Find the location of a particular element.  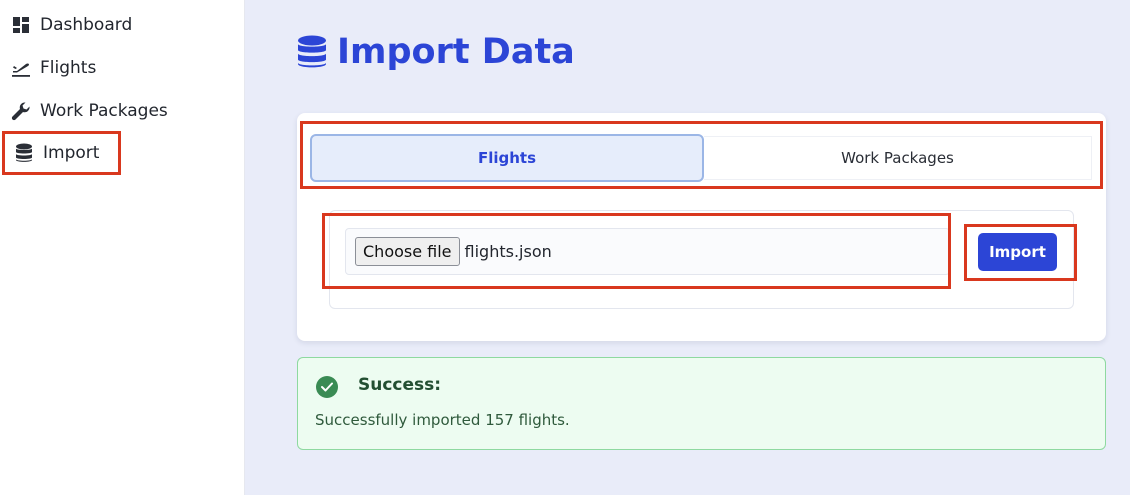

sidebar-item-label: Import is located at coordinates (71, 153).